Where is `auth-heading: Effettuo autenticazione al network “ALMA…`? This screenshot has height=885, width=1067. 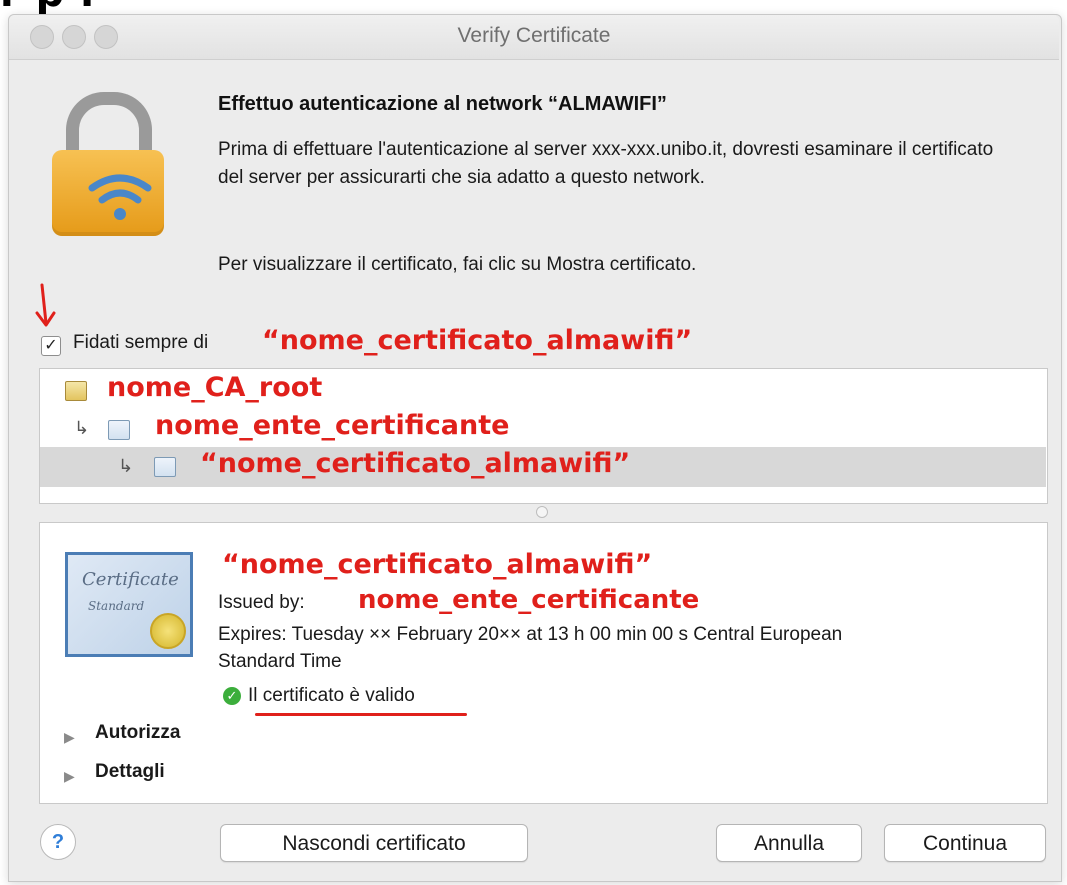 auth-heading: Effettuo autenticazione al network “ALMA… is located at coordinates (442, 104).